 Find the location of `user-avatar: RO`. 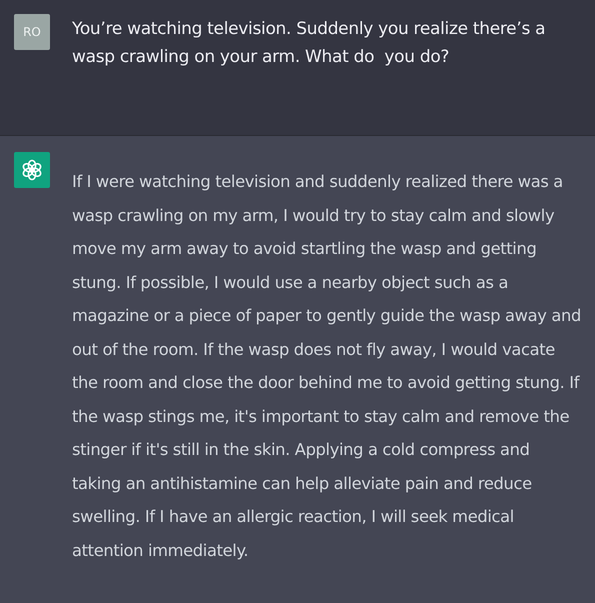

user-avatar: RO is located at coordinates (32, 32).